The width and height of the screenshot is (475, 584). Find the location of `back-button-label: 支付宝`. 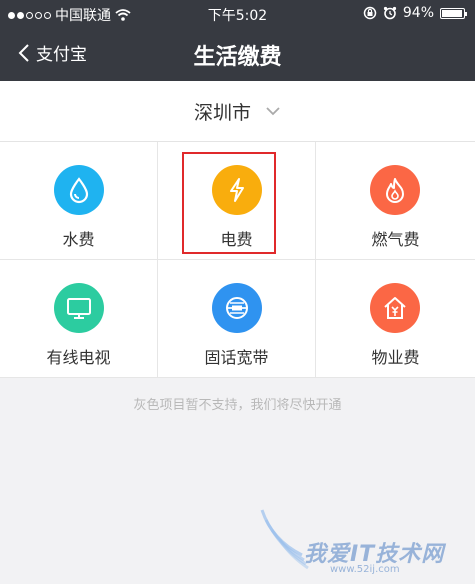

back-button-label: 支付宝 is located at coordinates (61, 55).